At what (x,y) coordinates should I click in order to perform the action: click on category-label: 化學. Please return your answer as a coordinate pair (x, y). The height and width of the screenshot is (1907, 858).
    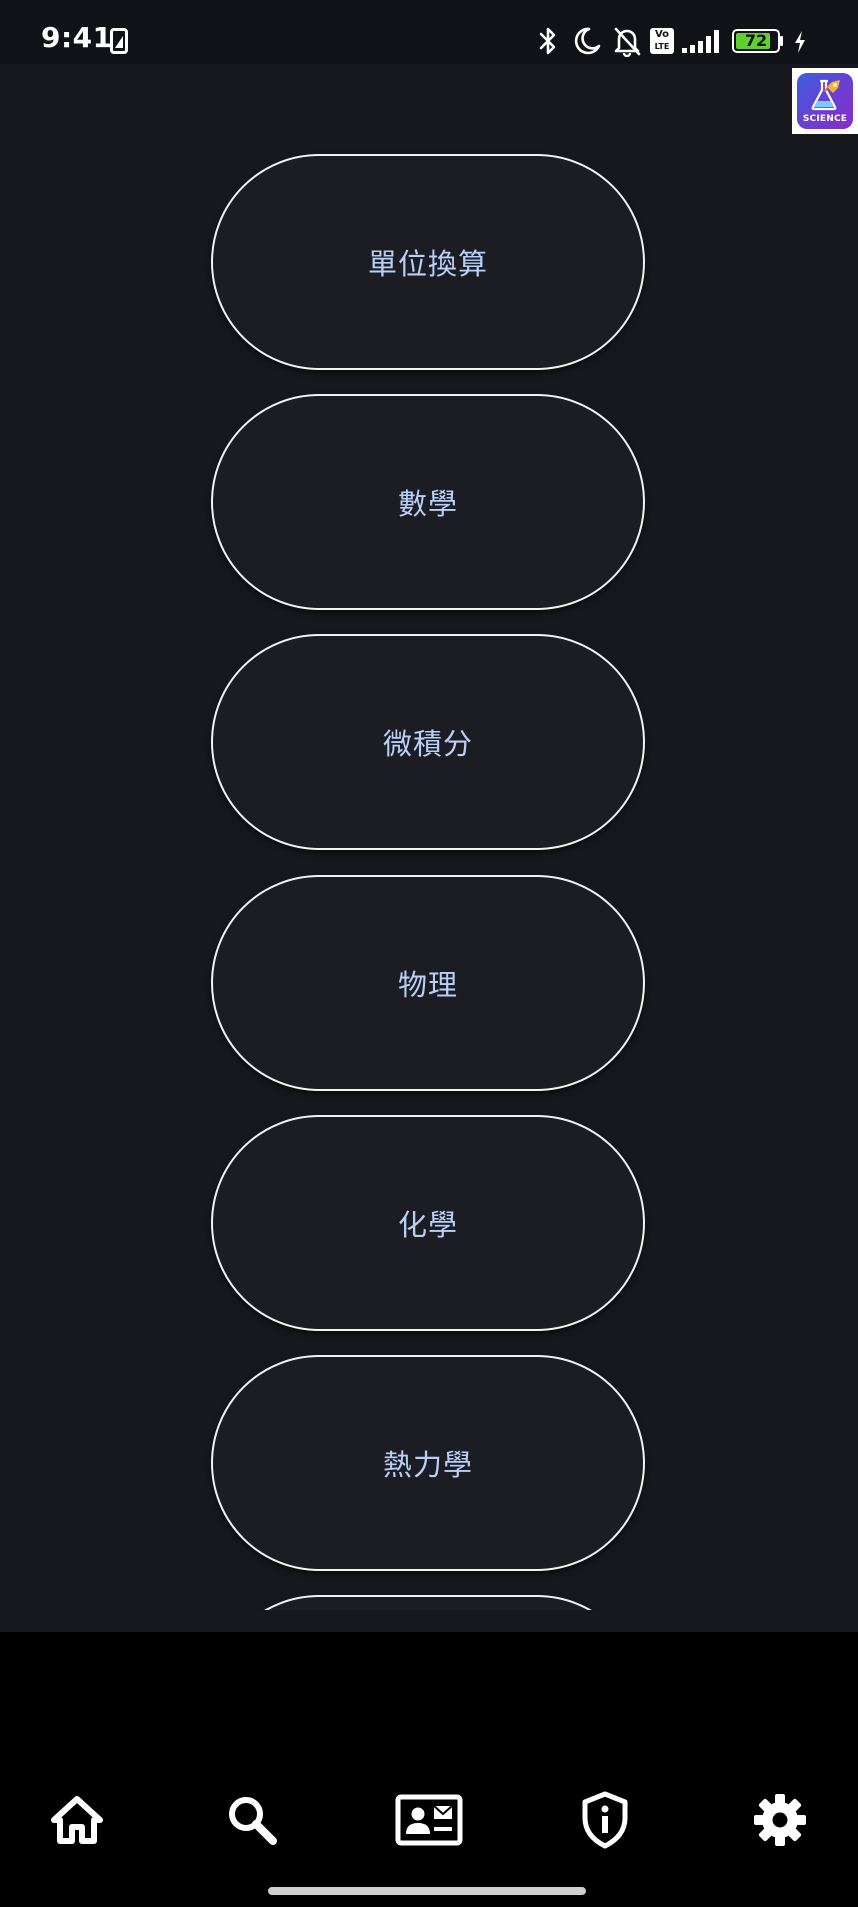
    Looking at the image, I should click on (427, 1225).